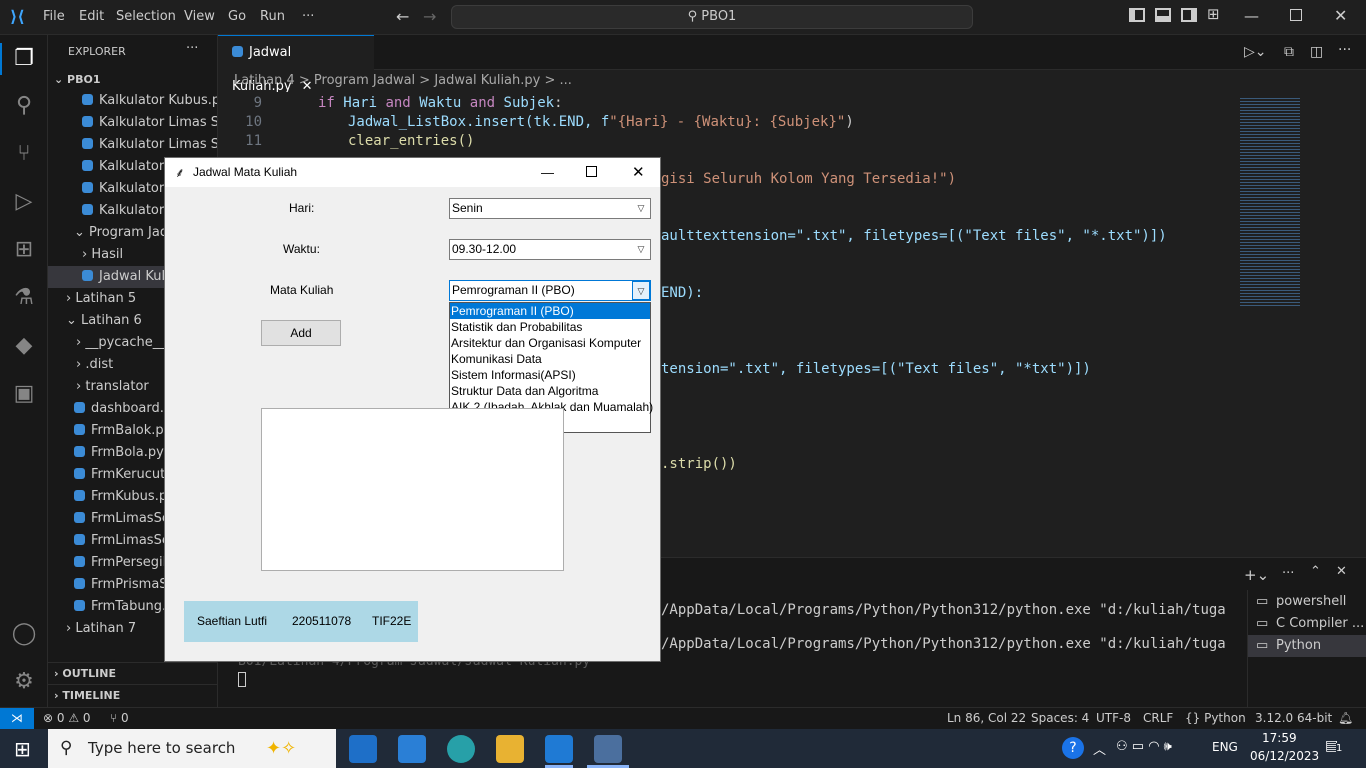 The height and width of the screenshot is (768, 1366). I want to click on file-item: FrmLimasSeg, so click(126, 519).